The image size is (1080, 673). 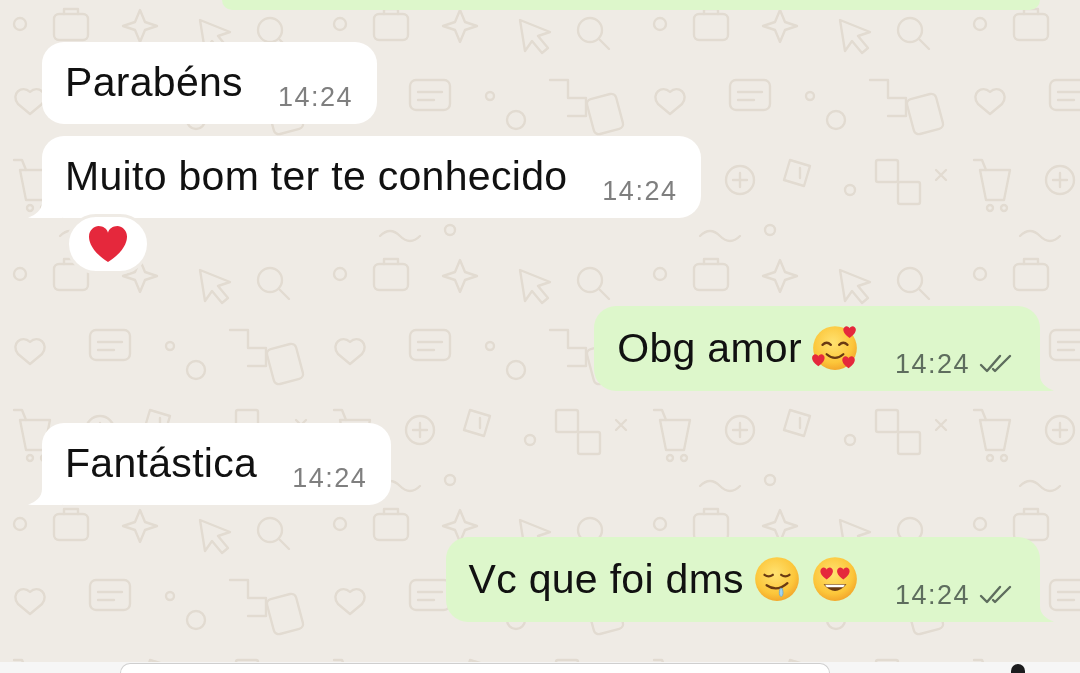 I want to click on message-text: Obg amor, so click(x=709, y=348).